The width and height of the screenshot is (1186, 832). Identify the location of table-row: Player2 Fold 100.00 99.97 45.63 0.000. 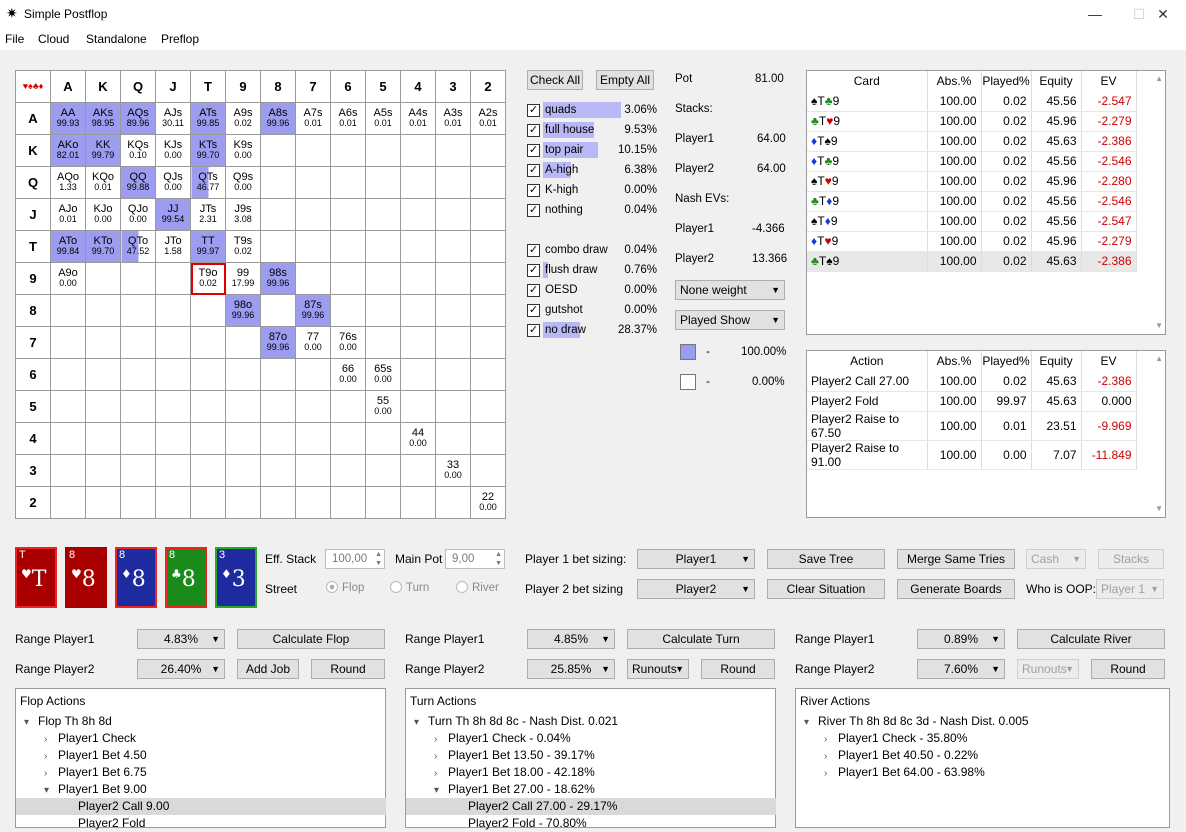
(972, 401).